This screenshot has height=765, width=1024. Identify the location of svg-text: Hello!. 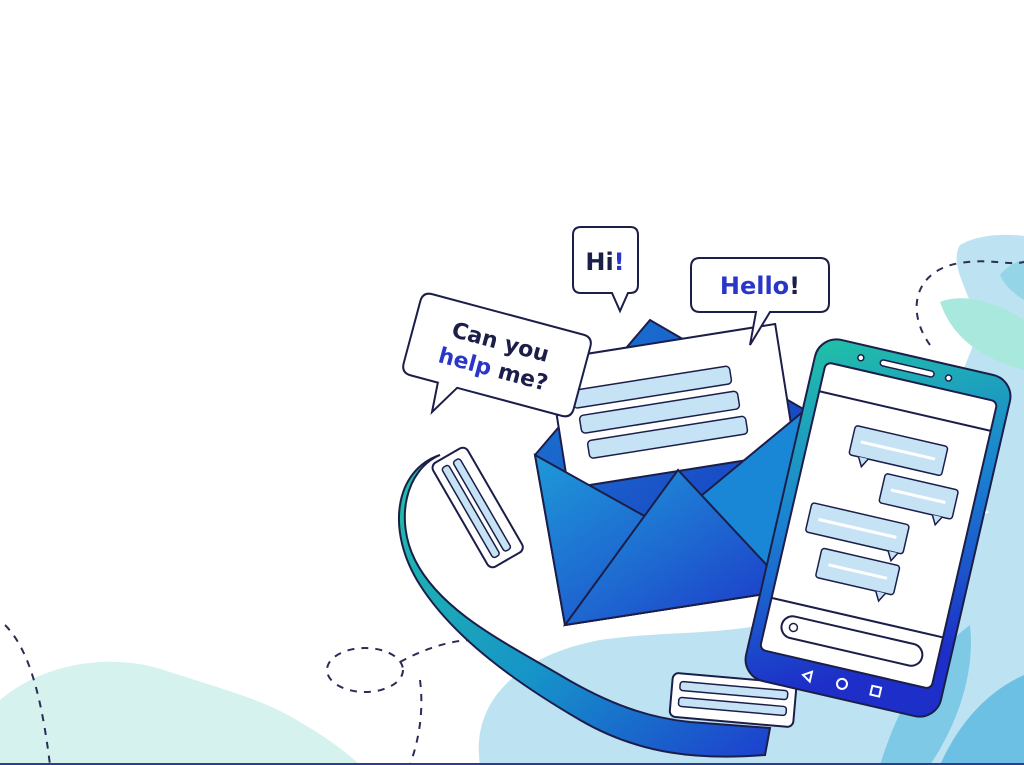
(760, 286).